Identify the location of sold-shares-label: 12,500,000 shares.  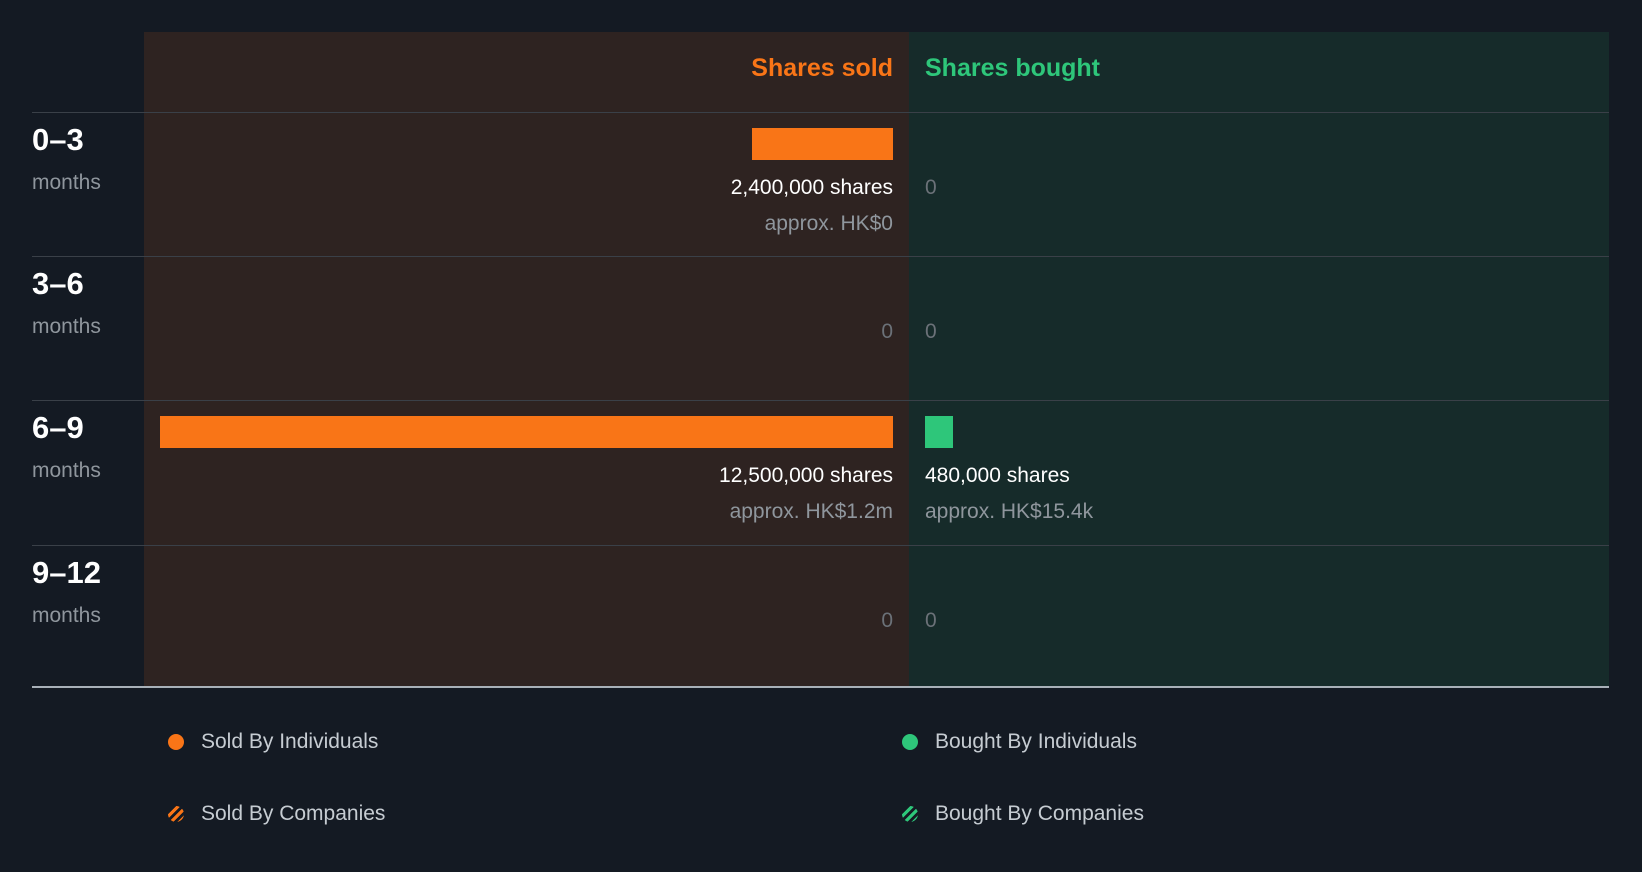
(806, 475).